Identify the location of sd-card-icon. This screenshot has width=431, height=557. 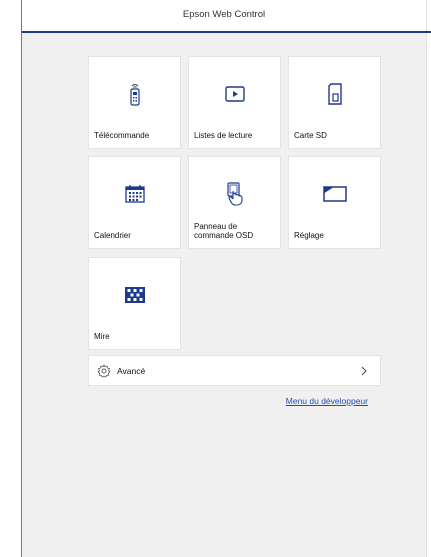
(334, 94).